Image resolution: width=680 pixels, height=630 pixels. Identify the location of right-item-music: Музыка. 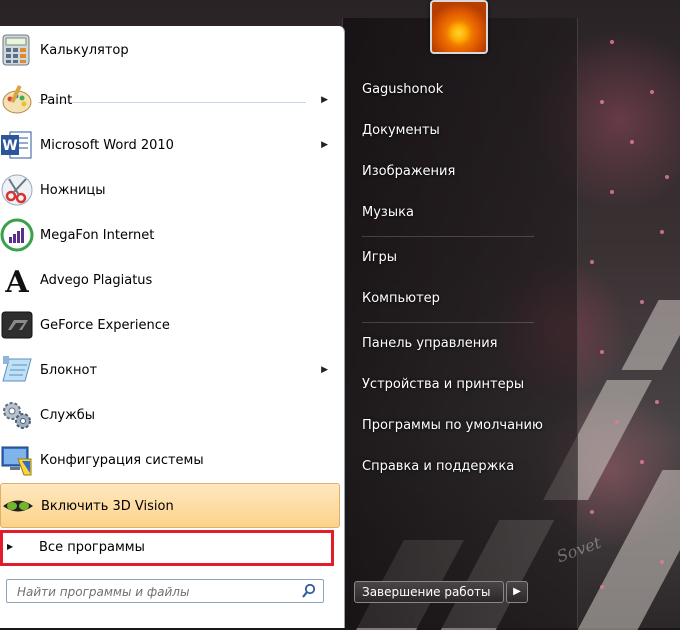
(458, 213).